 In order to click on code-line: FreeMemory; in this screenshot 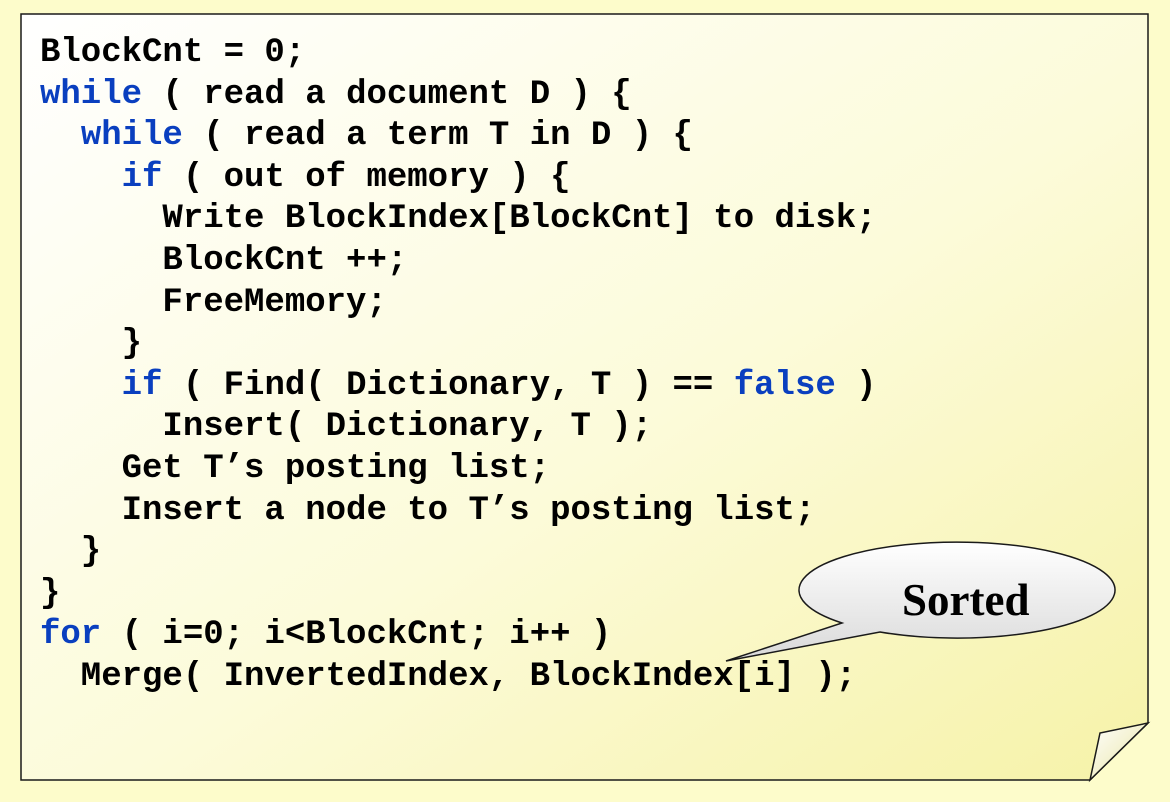, I will do `click(458, 304)`.